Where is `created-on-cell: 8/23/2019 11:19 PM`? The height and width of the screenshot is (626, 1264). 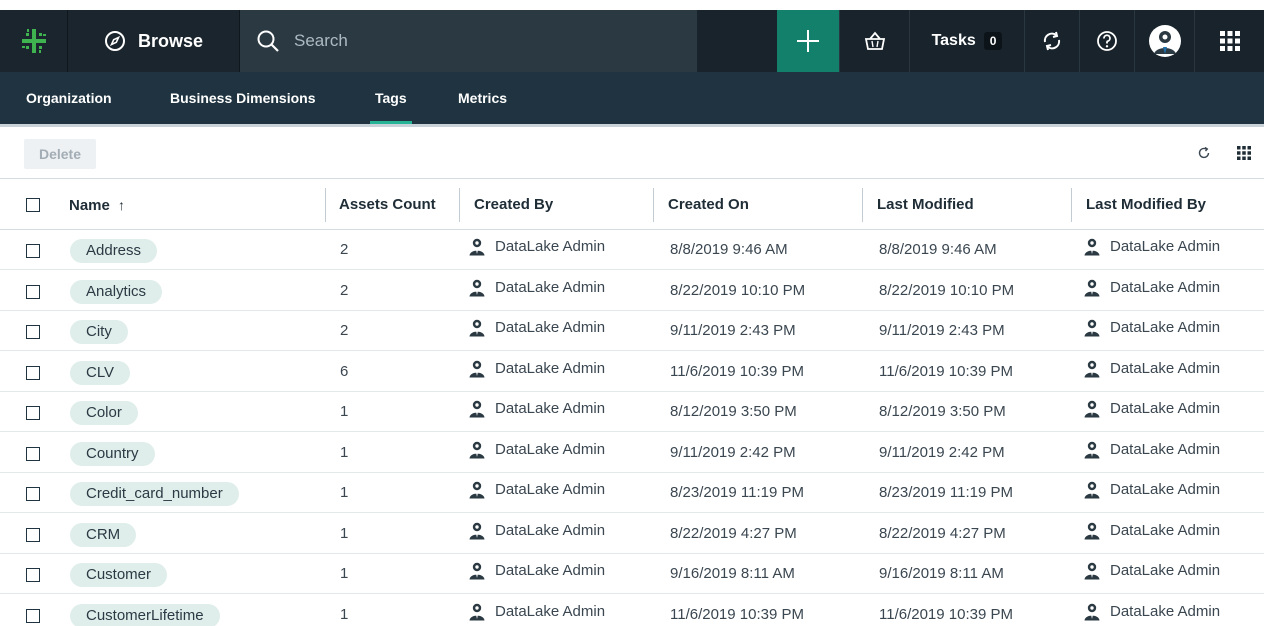
created-on-cell: 8/23/2019 11:19 PM is located at coordinates (737, 492).